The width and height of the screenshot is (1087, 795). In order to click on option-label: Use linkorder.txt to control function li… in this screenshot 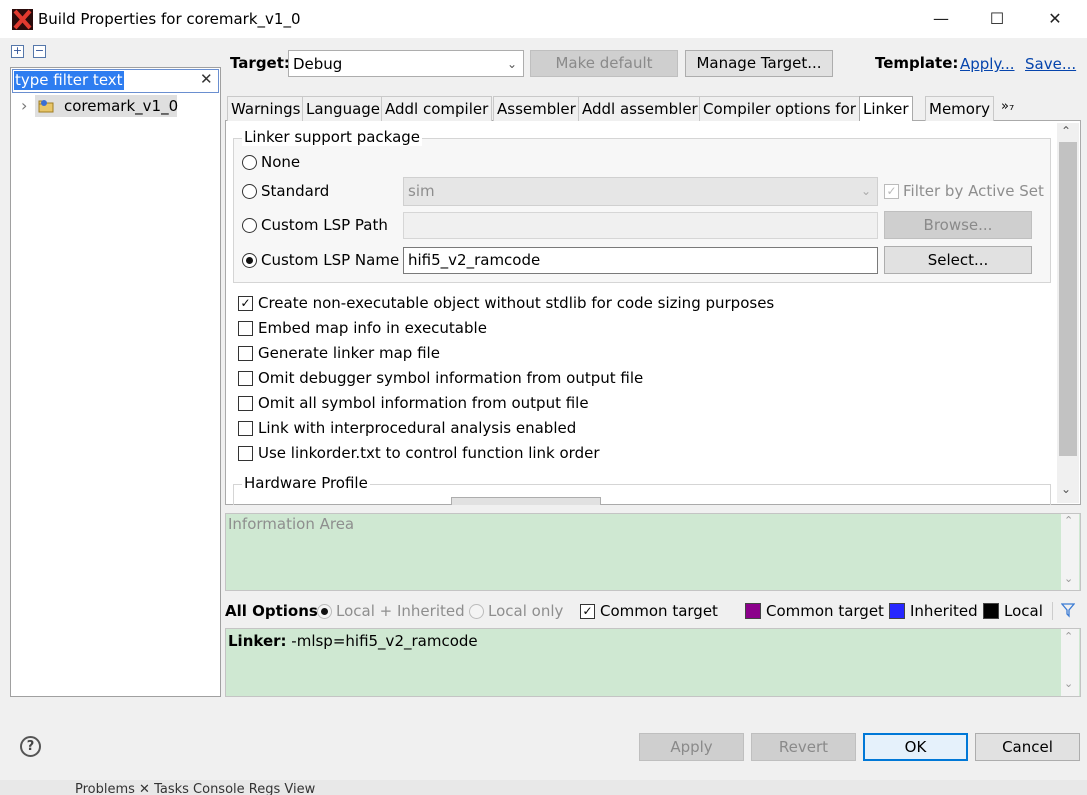, I will do `click(429, 453)`.